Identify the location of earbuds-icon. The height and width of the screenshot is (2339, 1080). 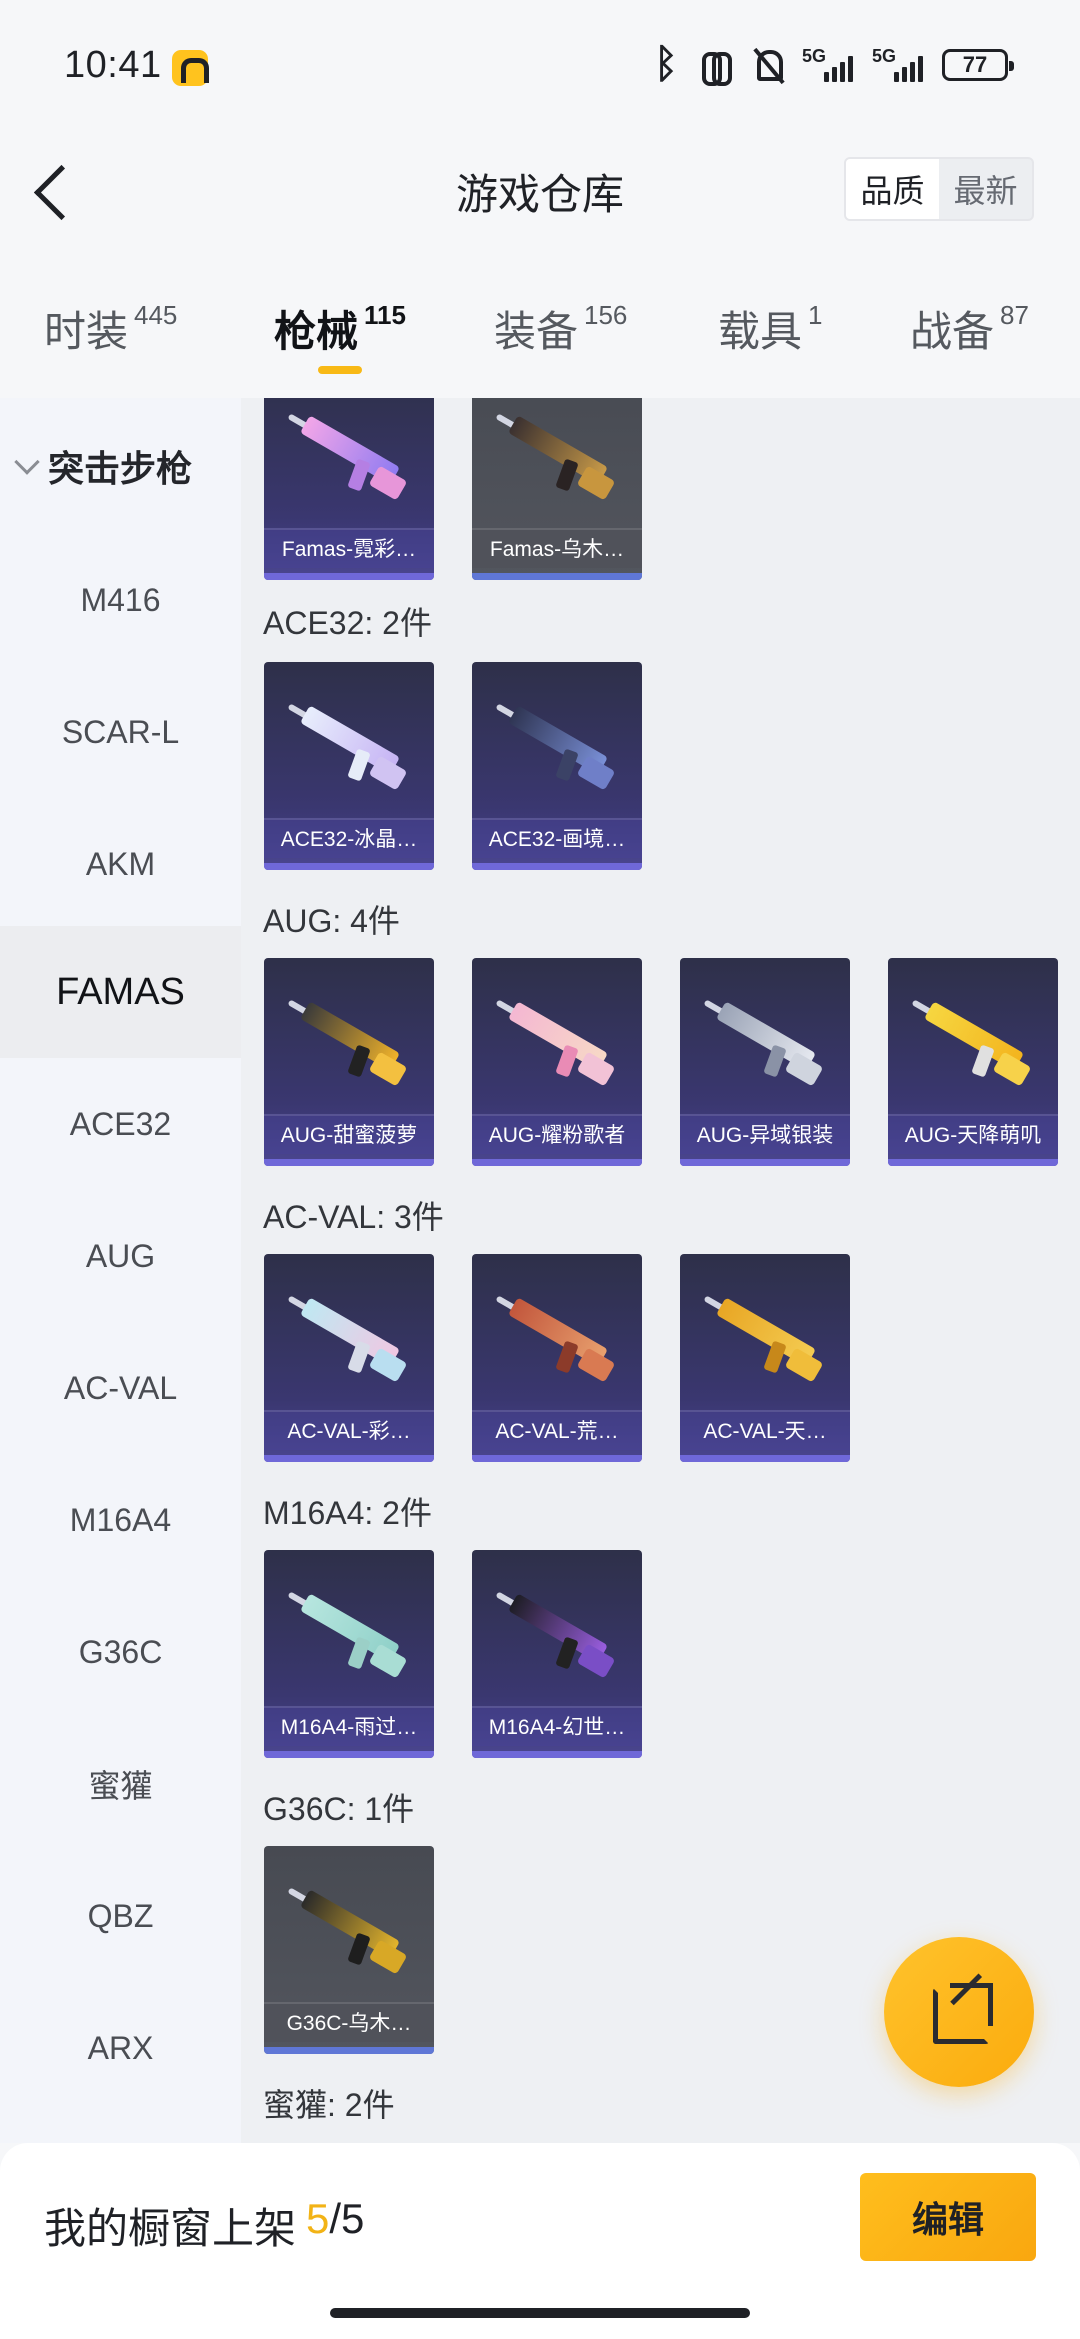
(717, 67).